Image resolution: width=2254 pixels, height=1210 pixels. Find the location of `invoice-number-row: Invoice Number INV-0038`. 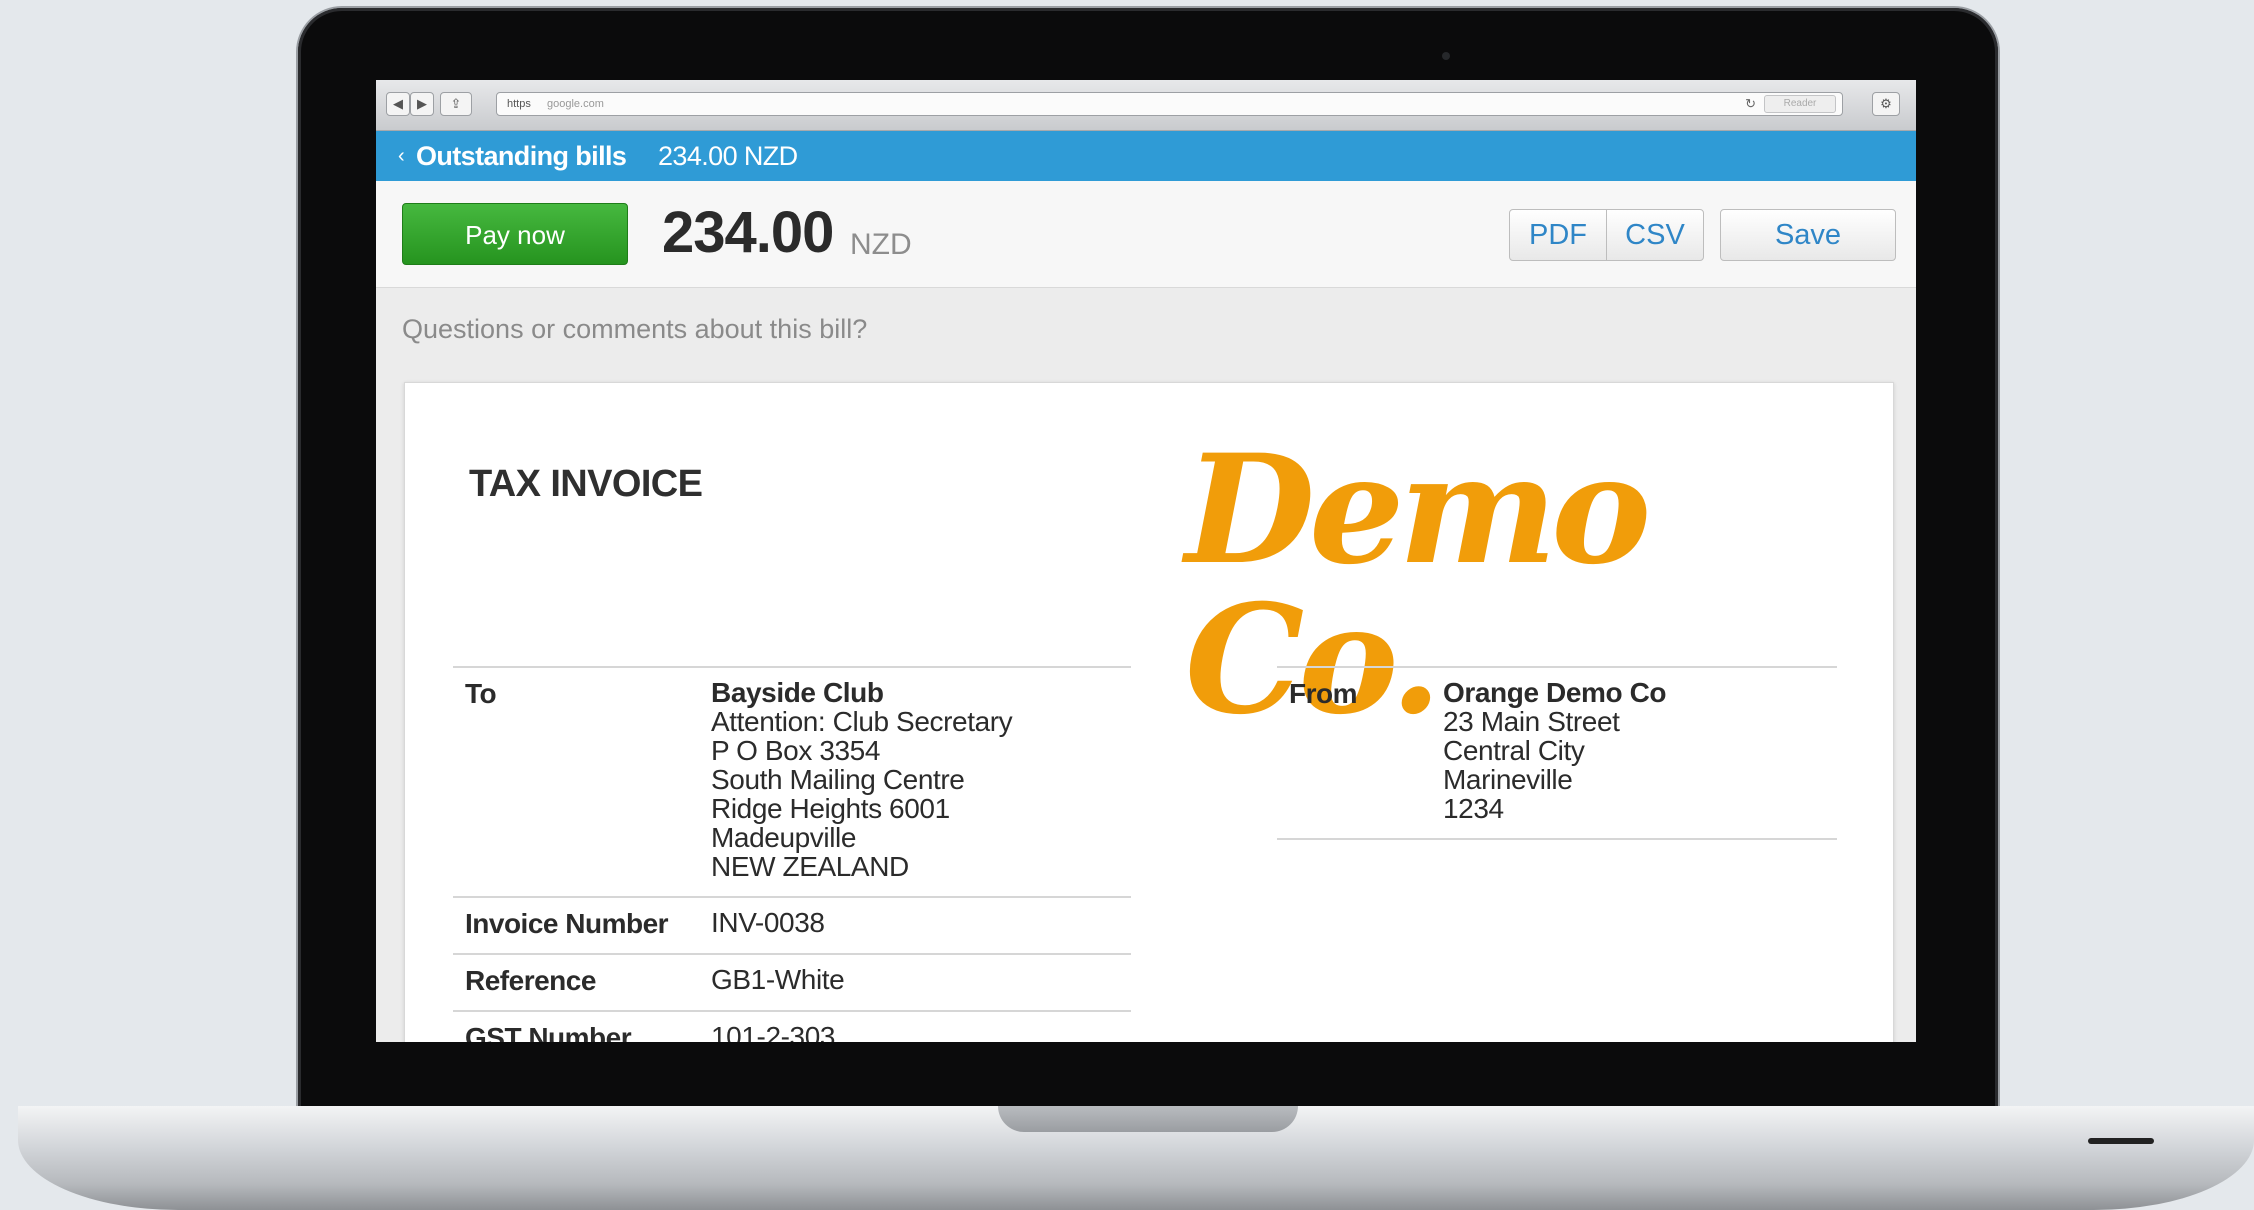

invoice-number-row: Invoice Number INV-0038 is located at coordinates (792, 926).